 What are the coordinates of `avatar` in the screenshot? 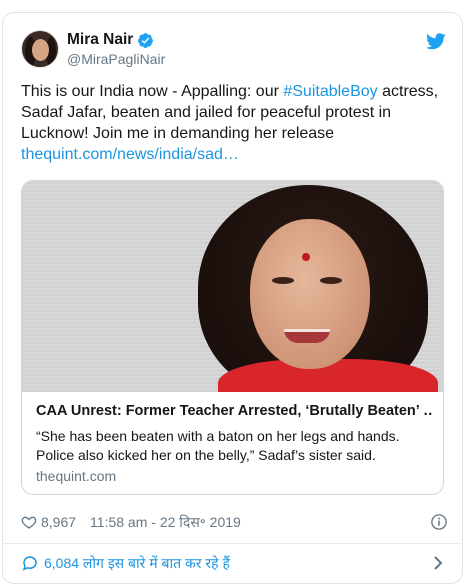 It's located at (40, 49).